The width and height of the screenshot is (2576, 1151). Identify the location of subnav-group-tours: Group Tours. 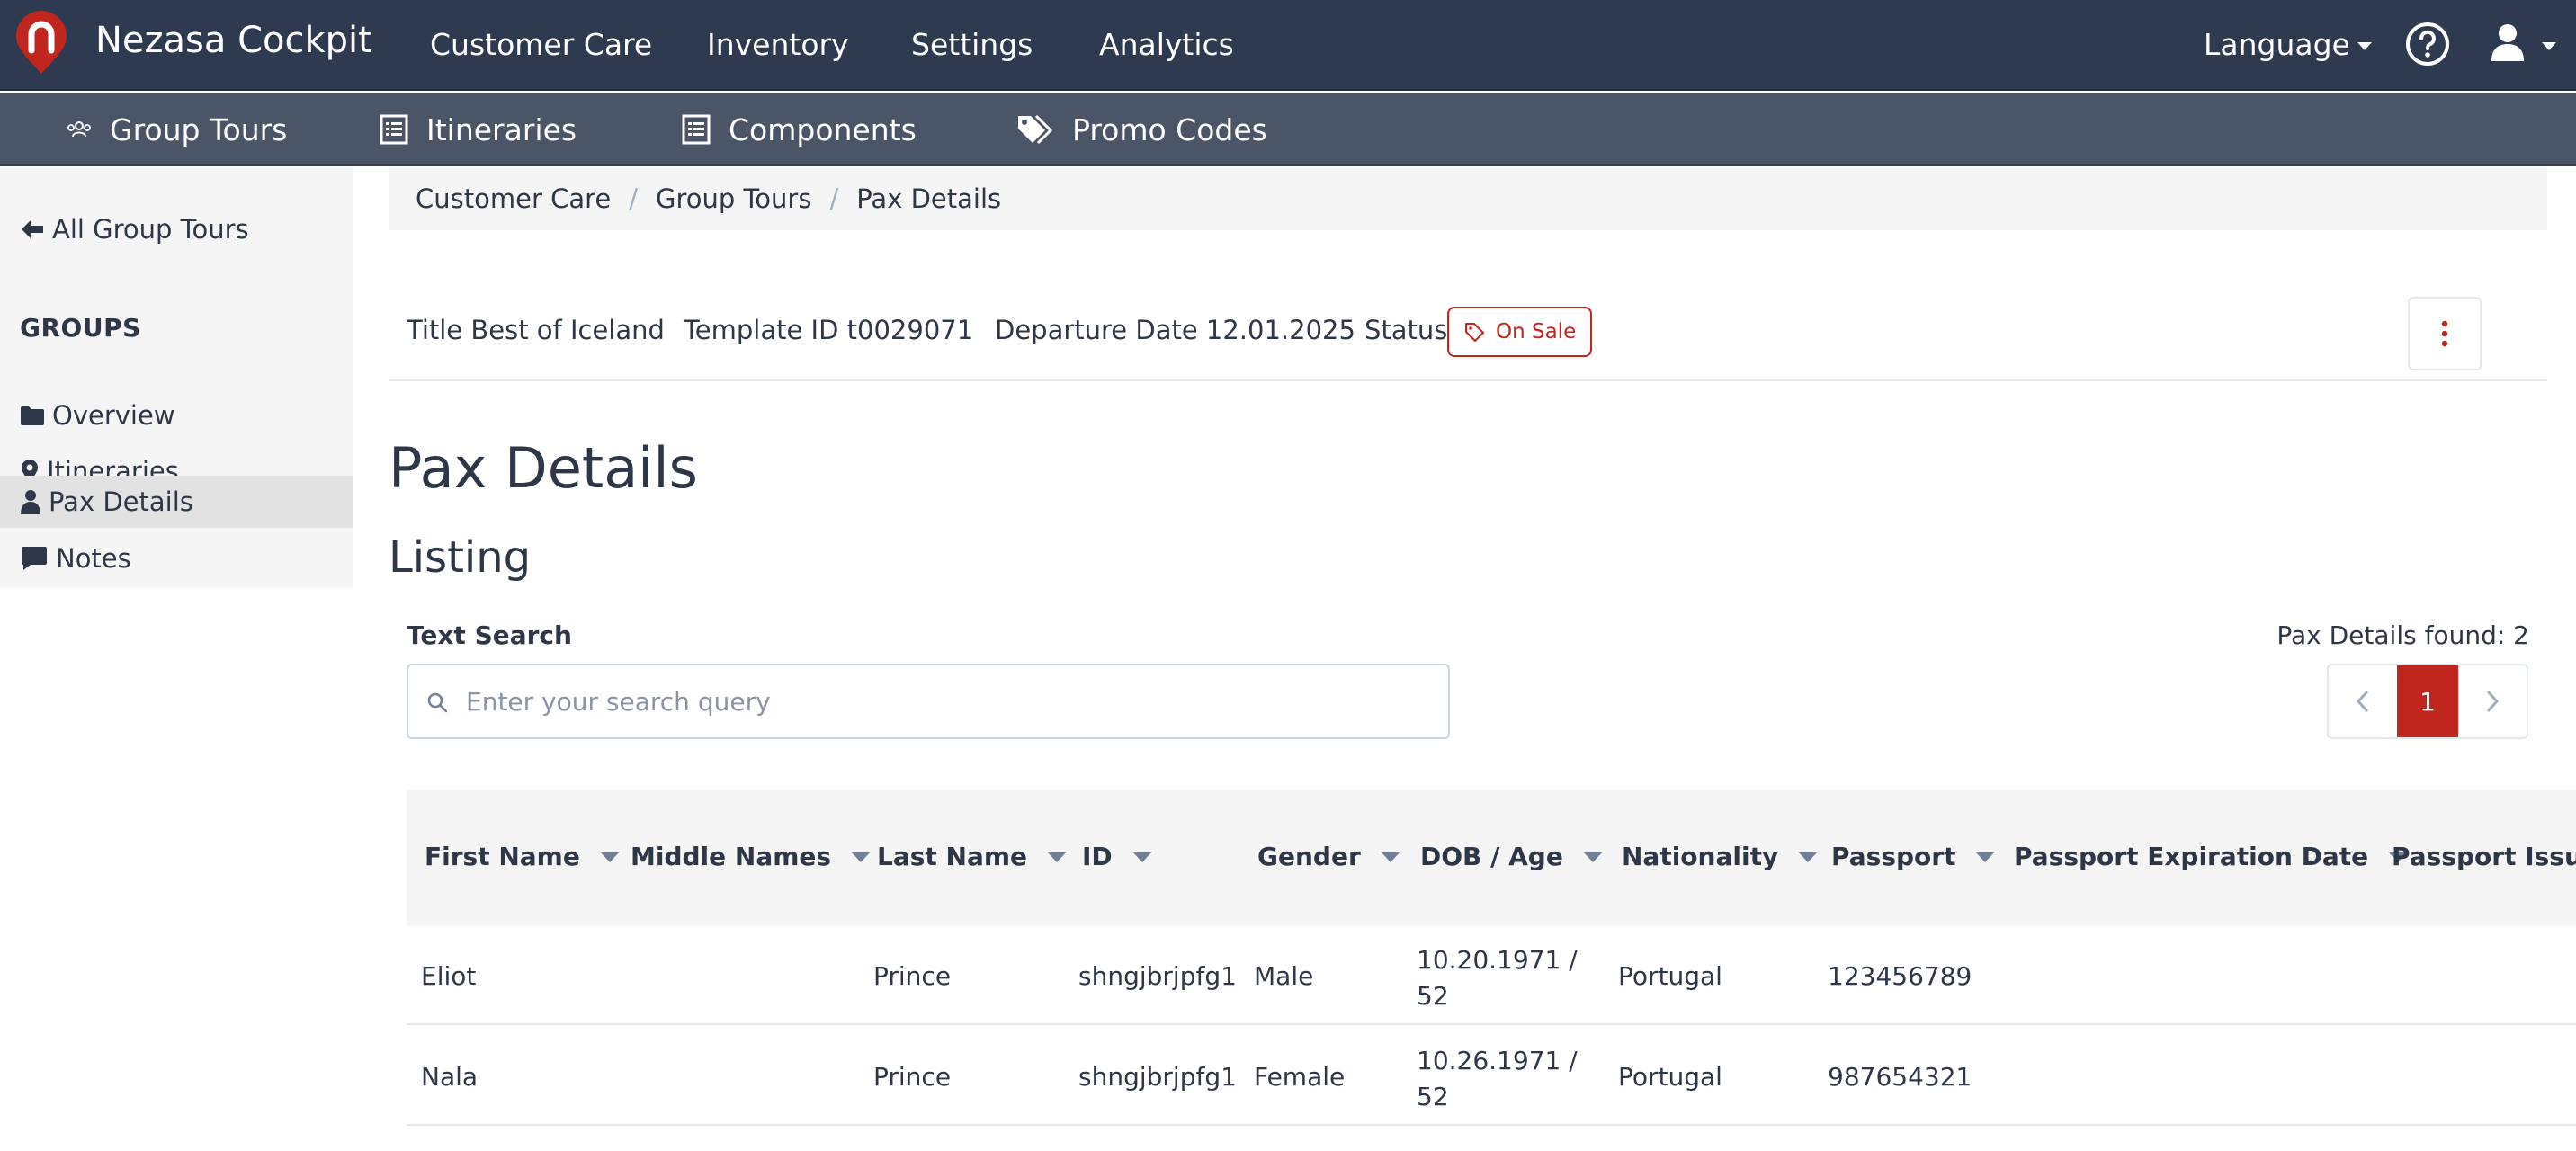
(177, 129).